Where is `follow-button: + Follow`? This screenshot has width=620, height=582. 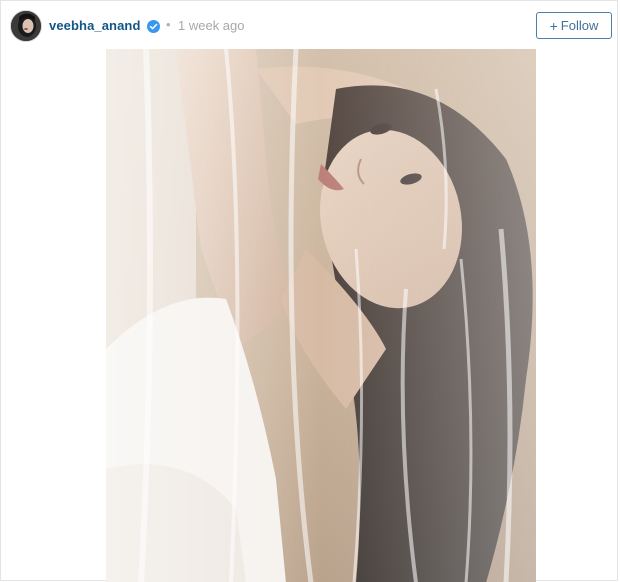
follow-button: + Follow is located at coordinates (574, 25).